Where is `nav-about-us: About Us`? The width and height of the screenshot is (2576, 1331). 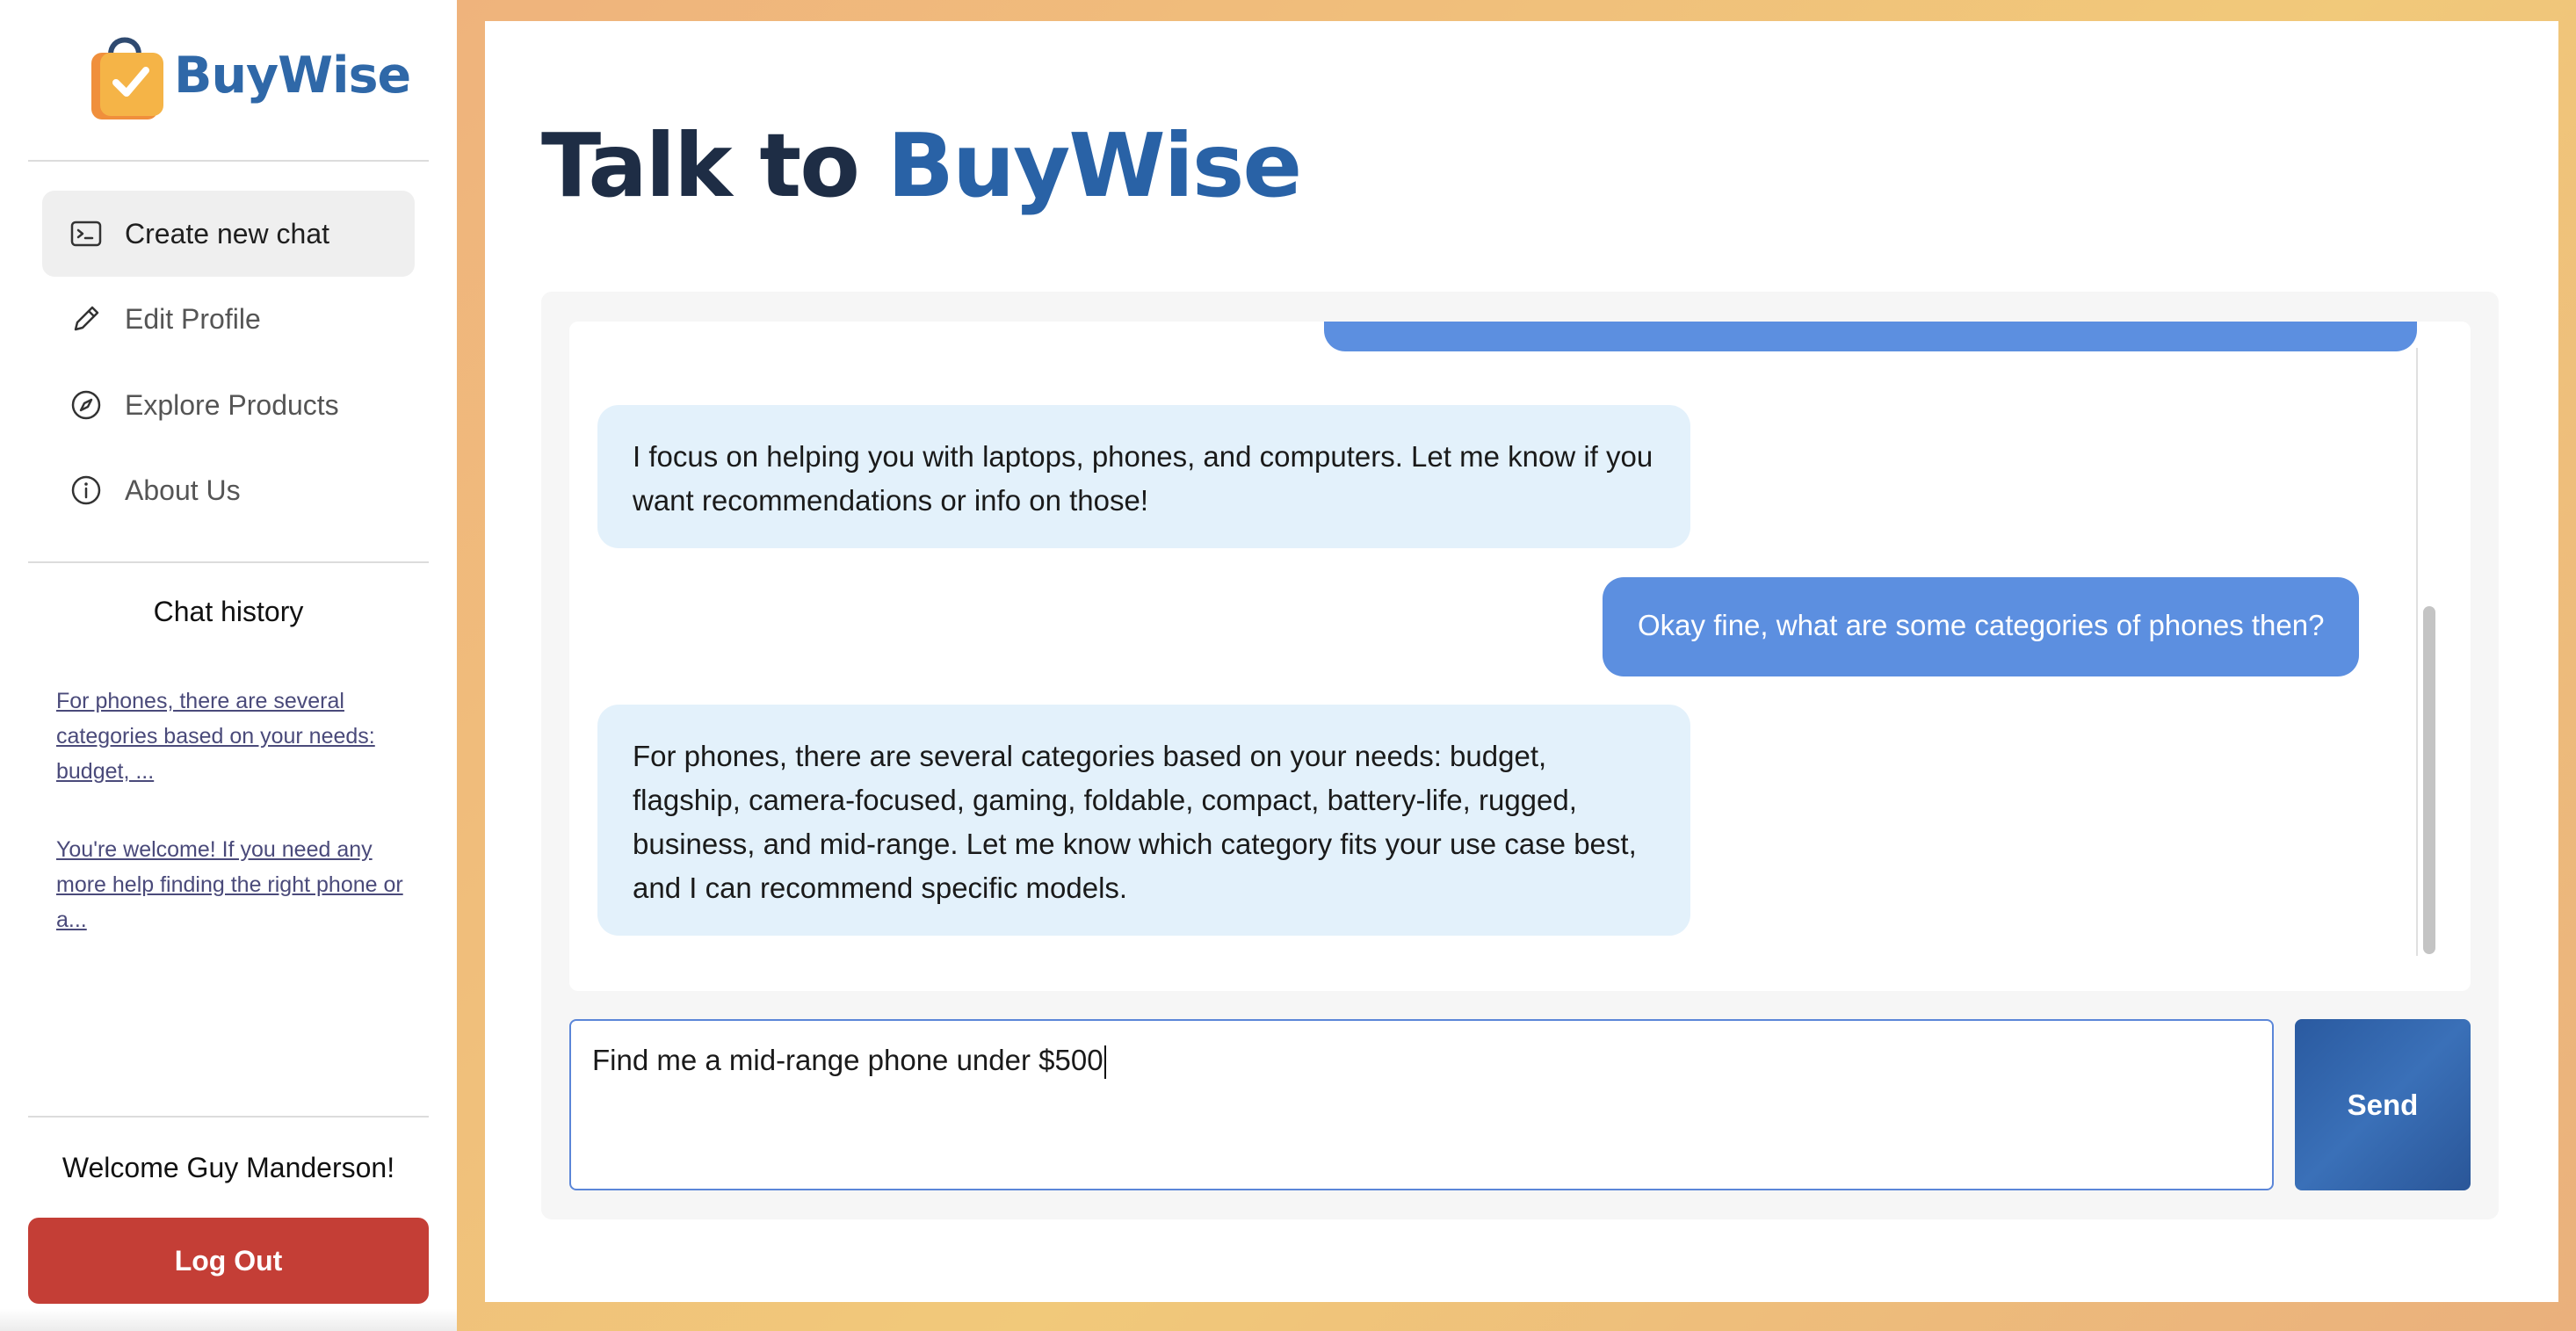 nav-about-us: About Us is located at coordinates (228, 490).